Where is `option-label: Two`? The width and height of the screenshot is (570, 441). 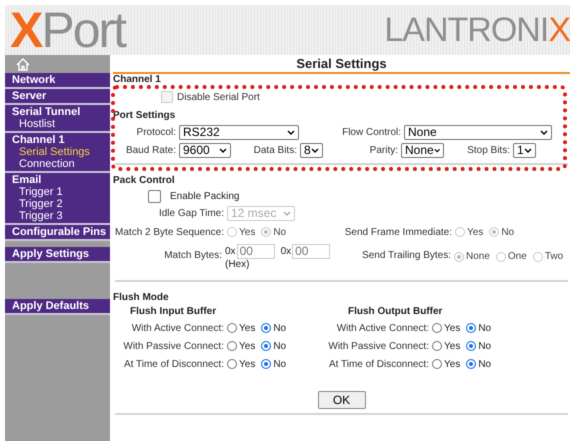 option-label: Two is located at coordinates (554, 256).